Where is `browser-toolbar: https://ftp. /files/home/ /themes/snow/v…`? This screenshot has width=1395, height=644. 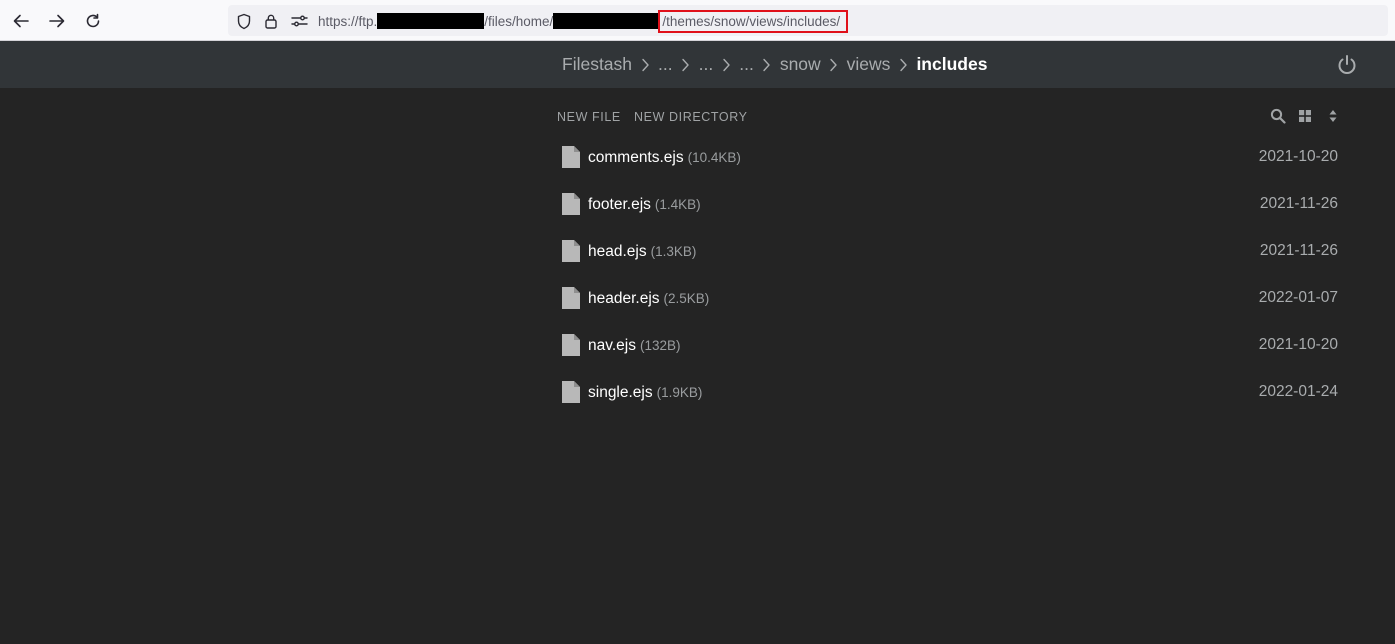
browser-toolbar: https://ftp. /files/home/ /themes/snow/v… is located at coordinates (697, 20).